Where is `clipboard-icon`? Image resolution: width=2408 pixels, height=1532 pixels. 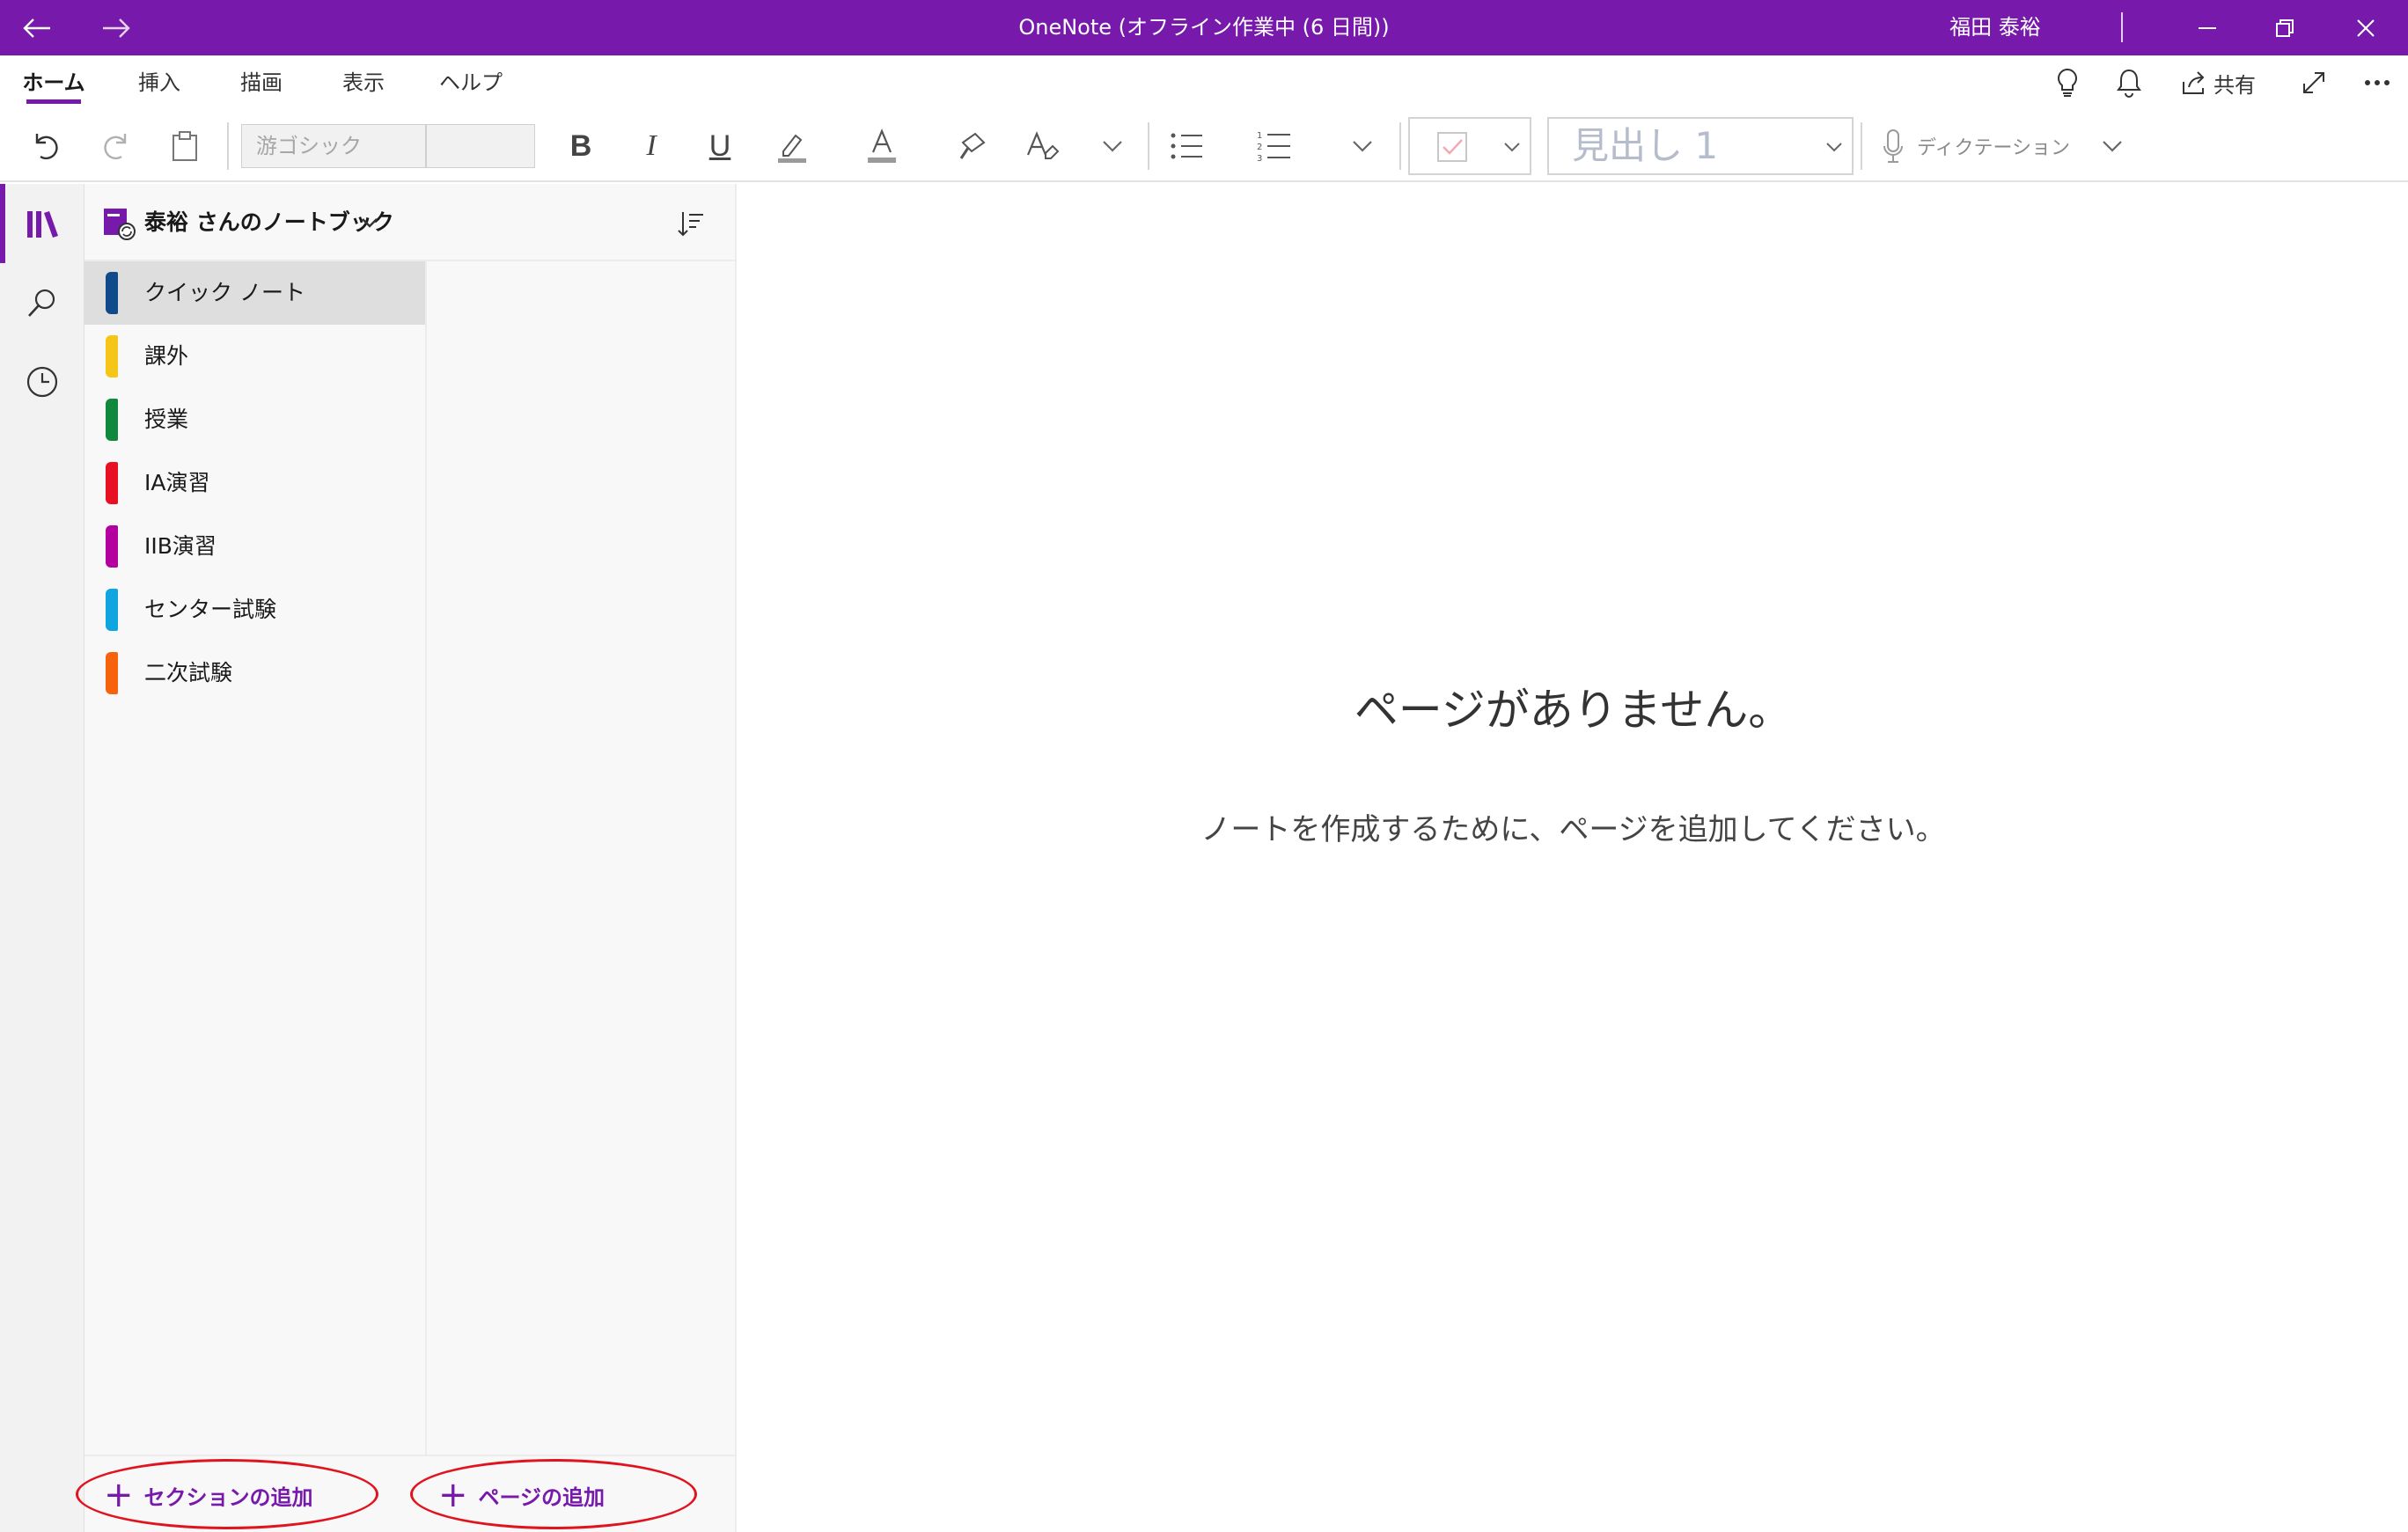
clipboard-icon is located at coordinates (185, 146).